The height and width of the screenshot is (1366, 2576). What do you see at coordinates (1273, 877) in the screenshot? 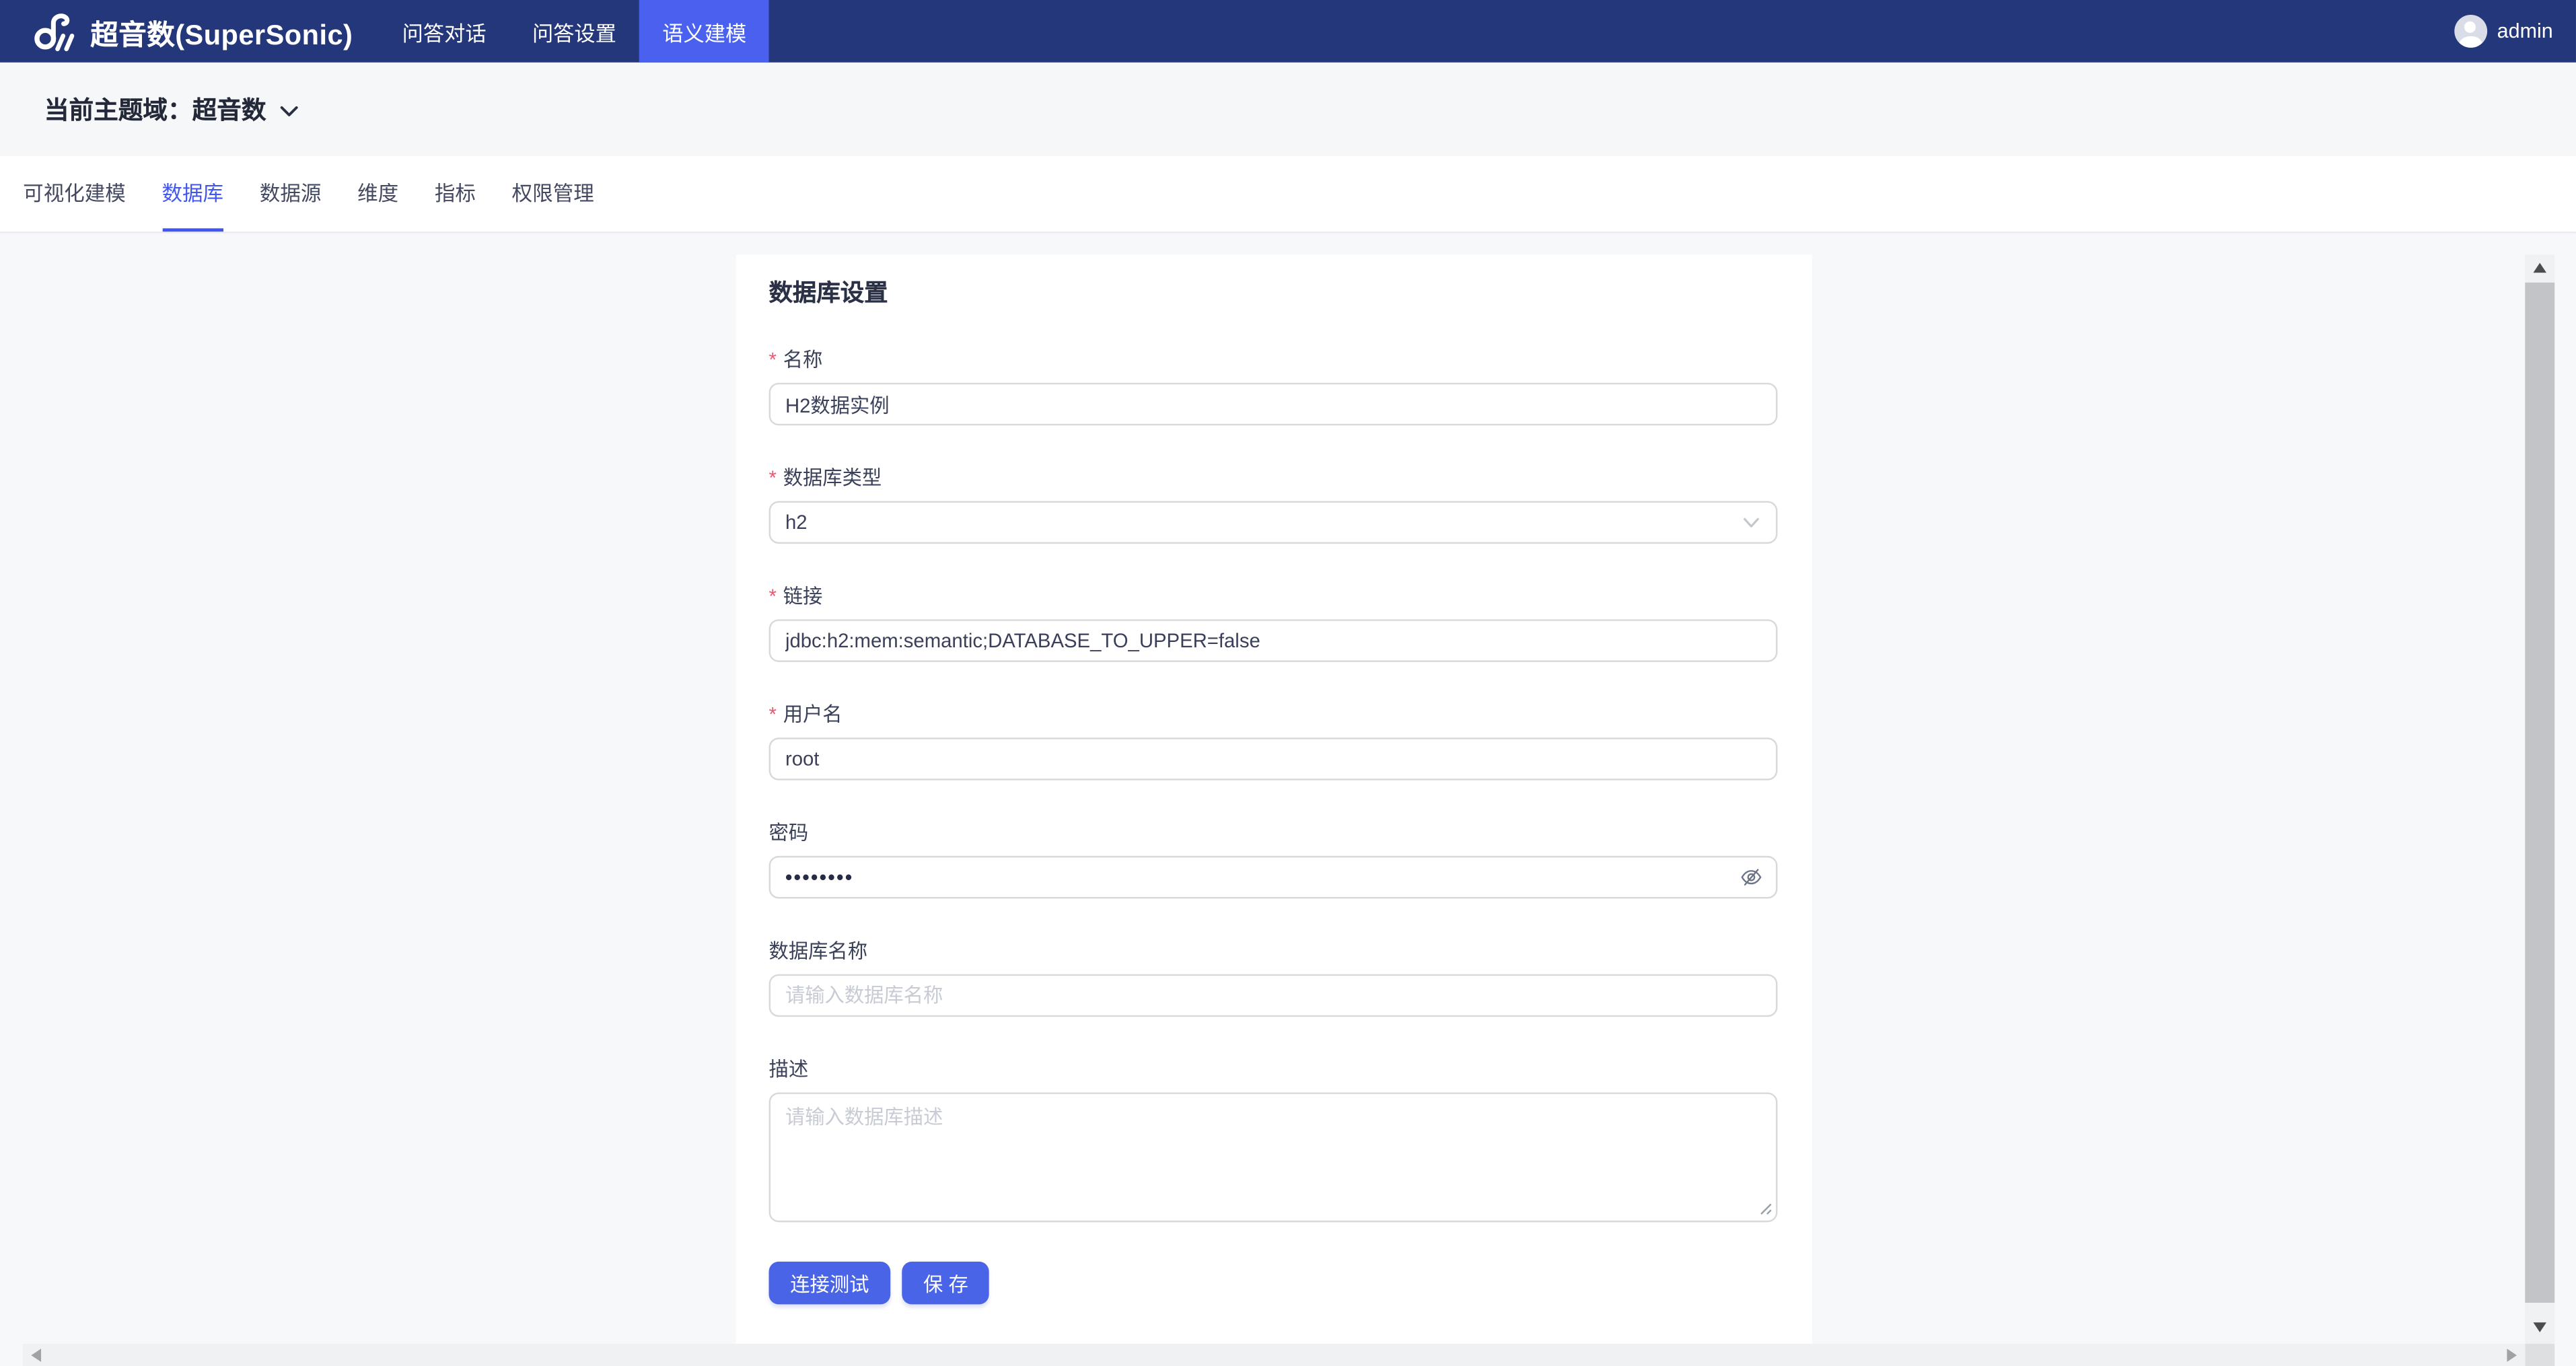
I see `password-input` at bounding box center [1273, 877].